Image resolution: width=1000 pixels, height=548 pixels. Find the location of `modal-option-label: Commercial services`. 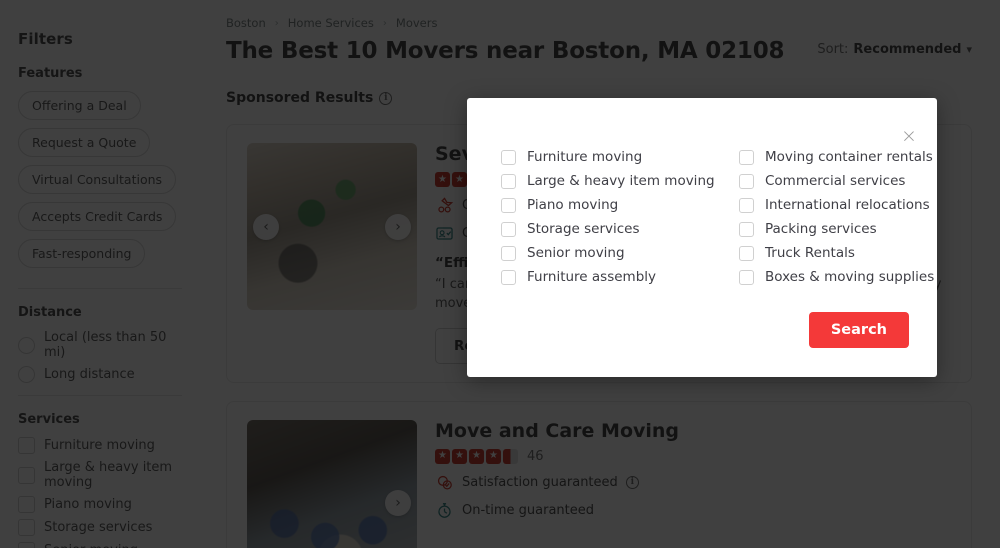

modal-option-label: Commercial services is located at coordinates (835, 181).